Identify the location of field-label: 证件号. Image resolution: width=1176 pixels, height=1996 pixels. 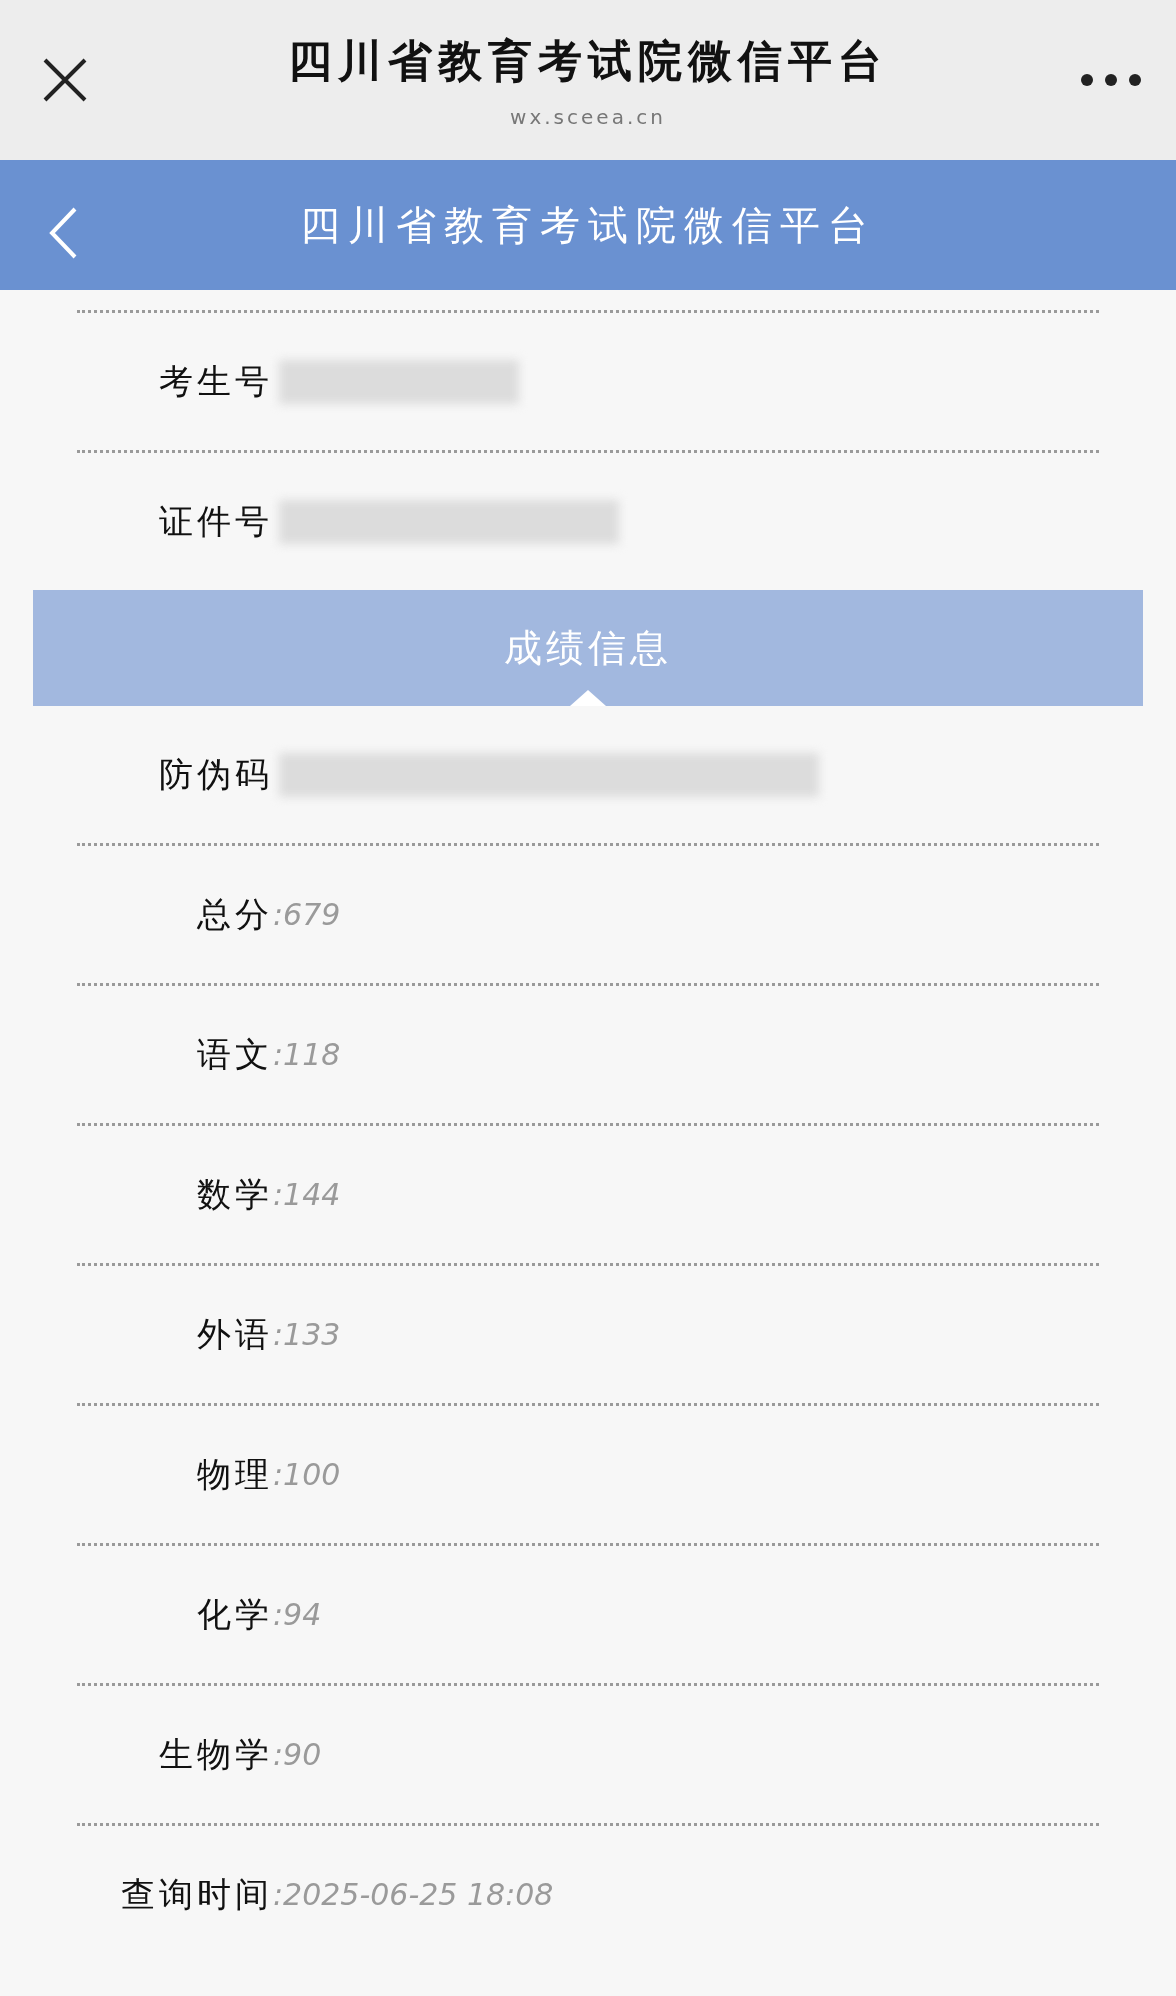
(215, 521).